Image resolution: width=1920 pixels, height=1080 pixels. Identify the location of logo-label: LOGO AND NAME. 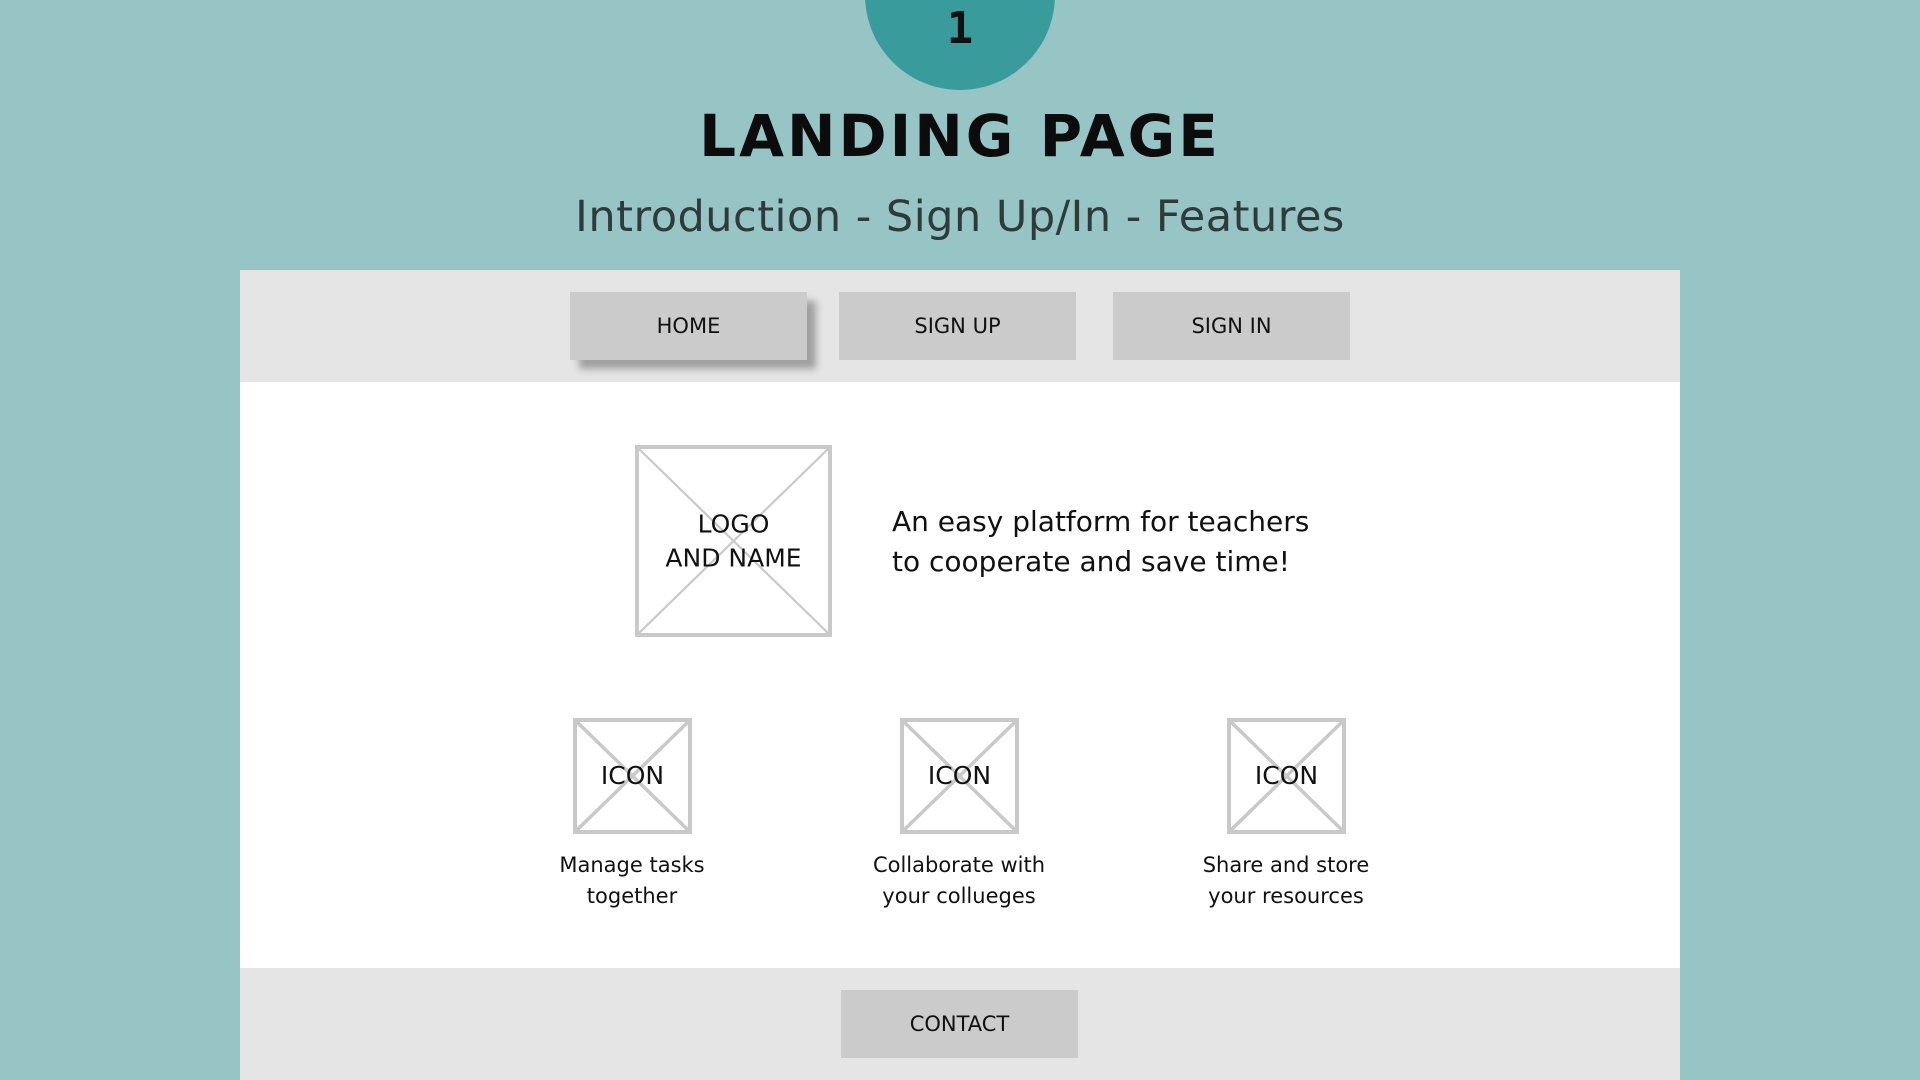
(733, 541).